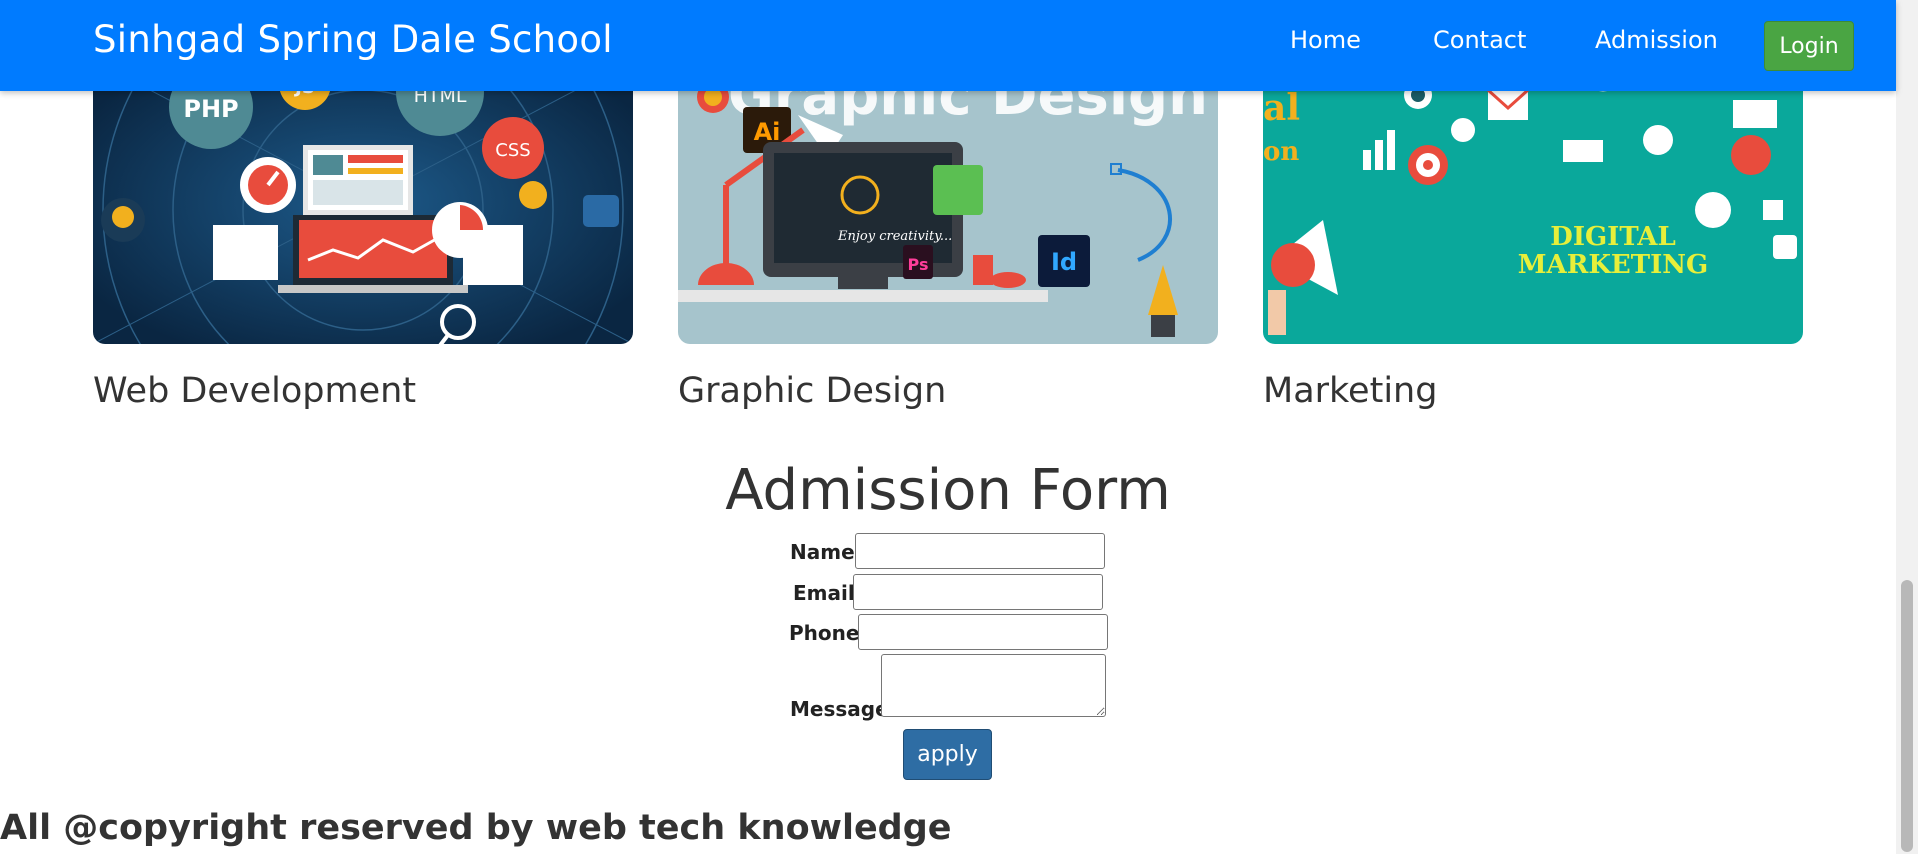 The width and height of the screenshot is (1918, 854). I want to click on apply-button: apply, so click(947, 754).